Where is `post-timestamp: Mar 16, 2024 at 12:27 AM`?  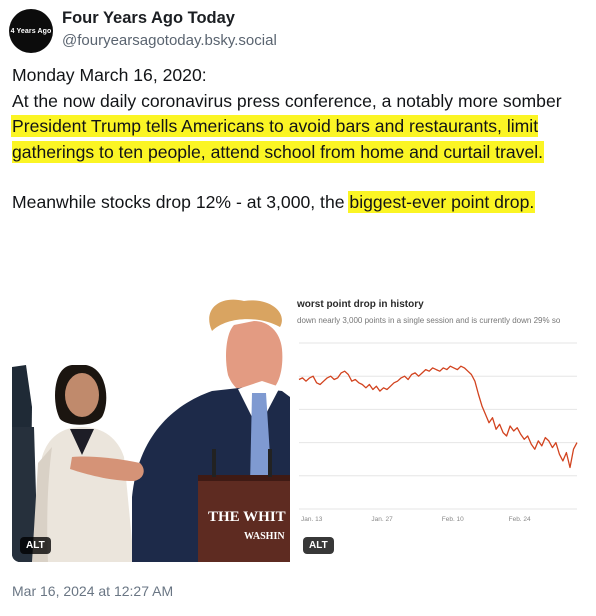
post-timestamp: Mar 16, 2024 at 12:27 AM is located at coordinates (92, 591).